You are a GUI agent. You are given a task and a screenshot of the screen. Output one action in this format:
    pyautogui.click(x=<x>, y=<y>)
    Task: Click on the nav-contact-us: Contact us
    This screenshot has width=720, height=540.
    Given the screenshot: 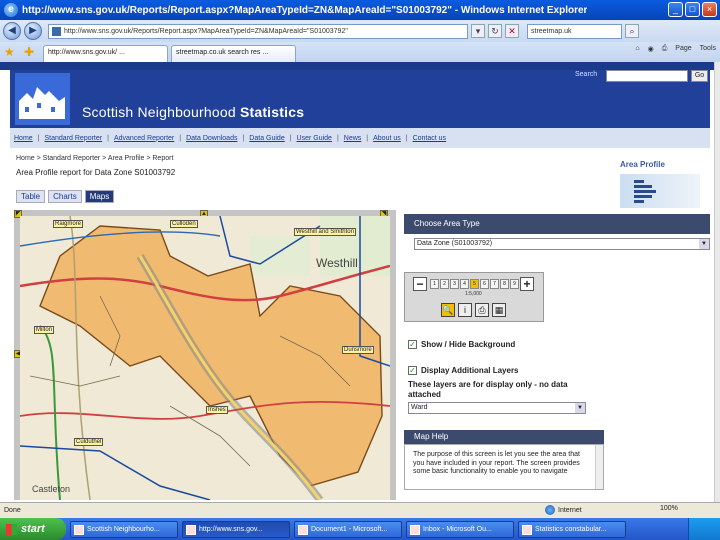 What is the action you would take?
    pyautogui.click(x=429, y=138)
    